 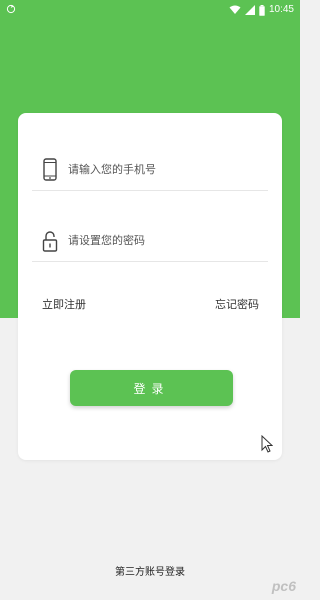 What do you see at coordinates (11, 9) in the screenshot?
I see `sync-icon` at bounding box center [11, 9].